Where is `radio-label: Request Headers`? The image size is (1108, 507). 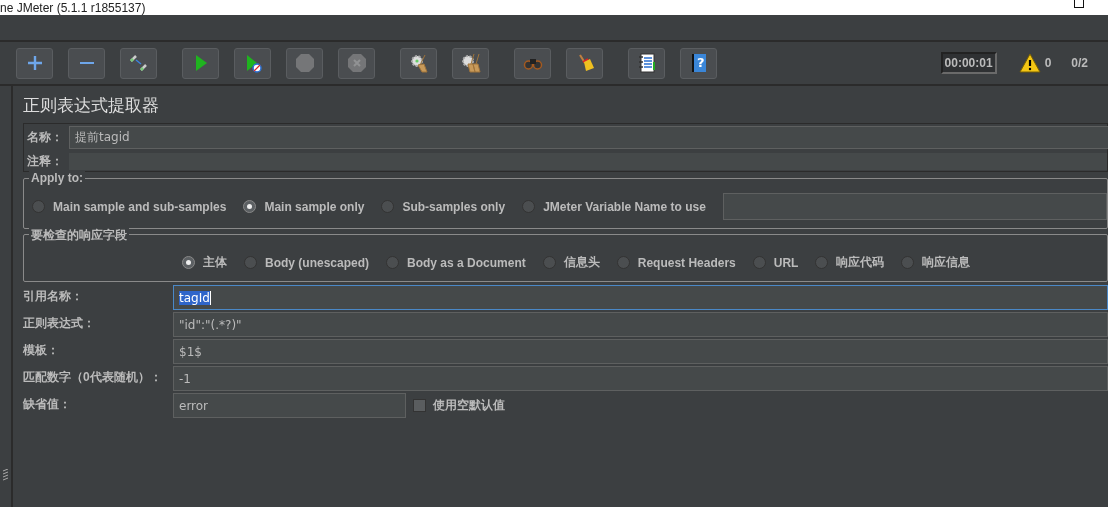 radio-label: Request Headers is located at coordinates (686, 262).